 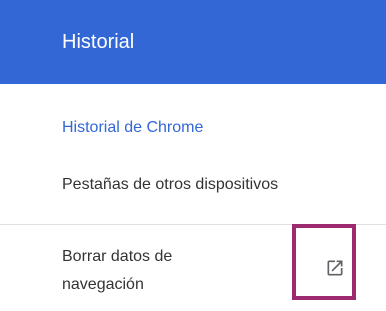 I want to click on page-title: Historial, so click(x=98, y=42).